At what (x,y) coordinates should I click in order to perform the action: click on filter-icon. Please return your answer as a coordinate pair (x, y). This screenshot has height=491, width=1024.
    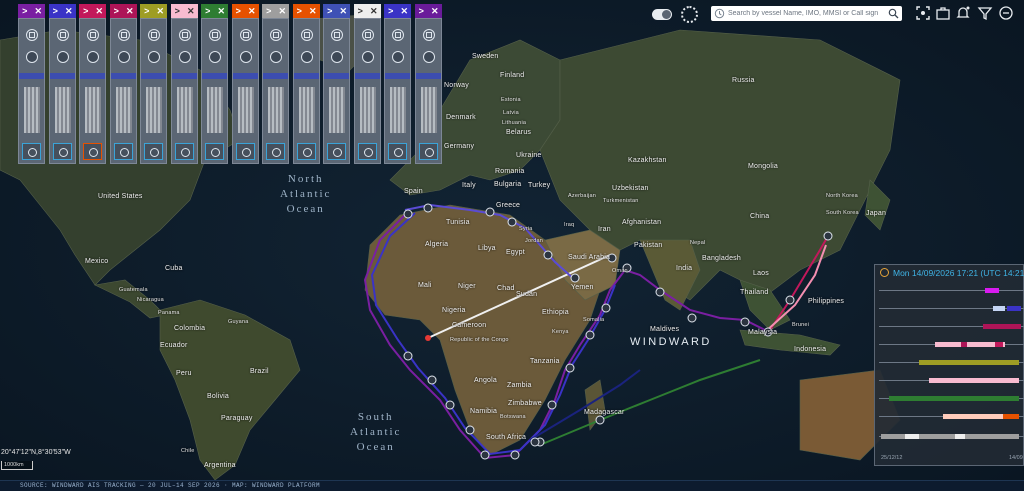
    Looking at the image, I should click on (985, 13).